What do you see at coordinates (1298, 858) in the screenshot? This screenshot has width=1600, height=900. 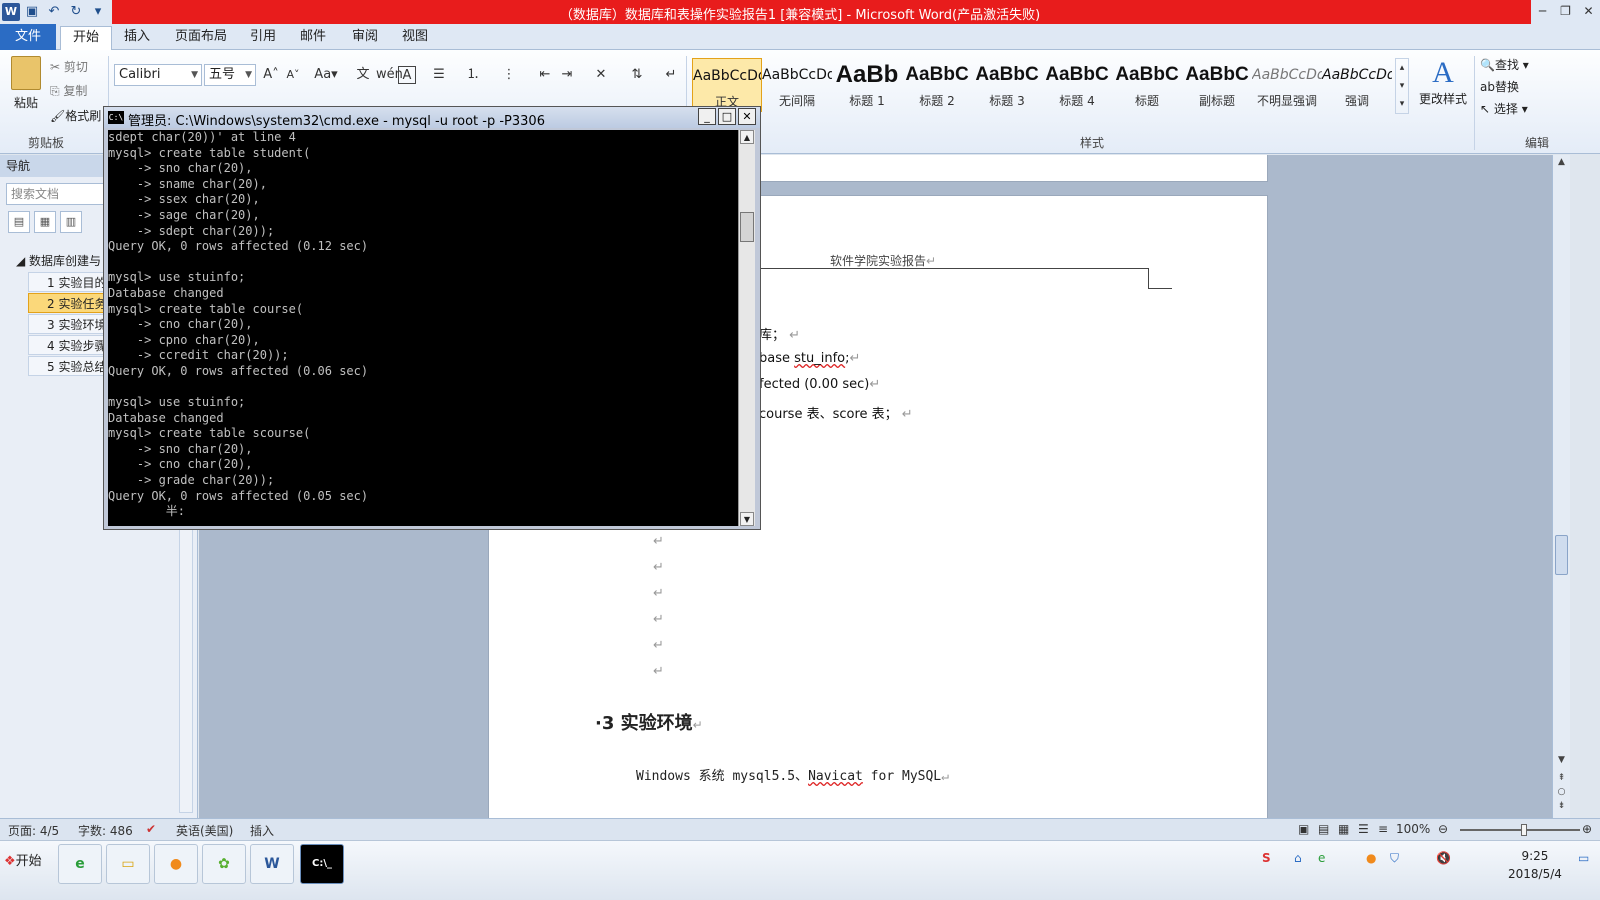 I see `tray-network-icon: ⌂` at bounding box center [1298, 858].